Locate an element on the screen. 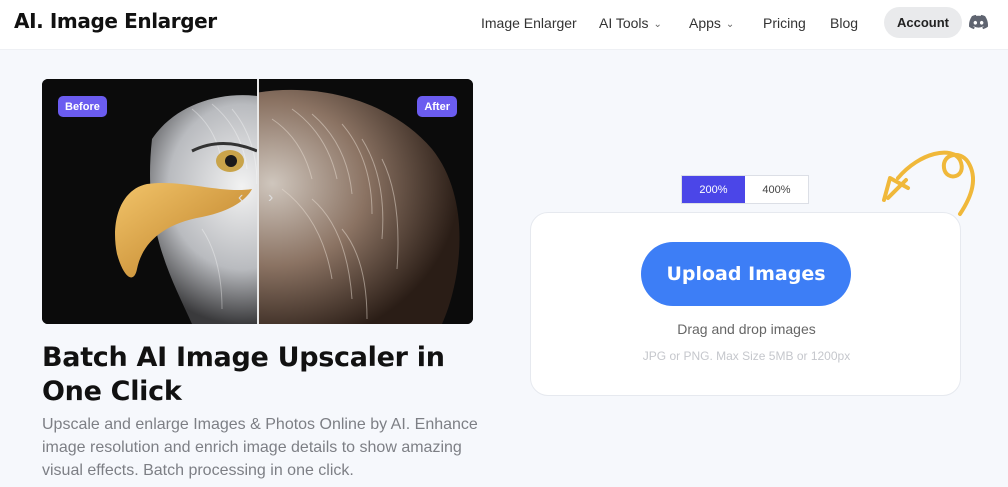 This screenshot has height=487, width=1008. before-badge: Before is located at coordinates (82, 106).